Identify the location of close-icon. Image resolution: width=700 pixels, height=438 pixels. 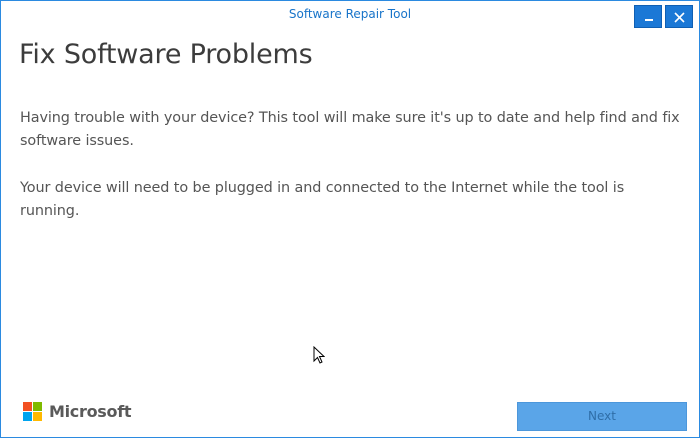
(679, 17).